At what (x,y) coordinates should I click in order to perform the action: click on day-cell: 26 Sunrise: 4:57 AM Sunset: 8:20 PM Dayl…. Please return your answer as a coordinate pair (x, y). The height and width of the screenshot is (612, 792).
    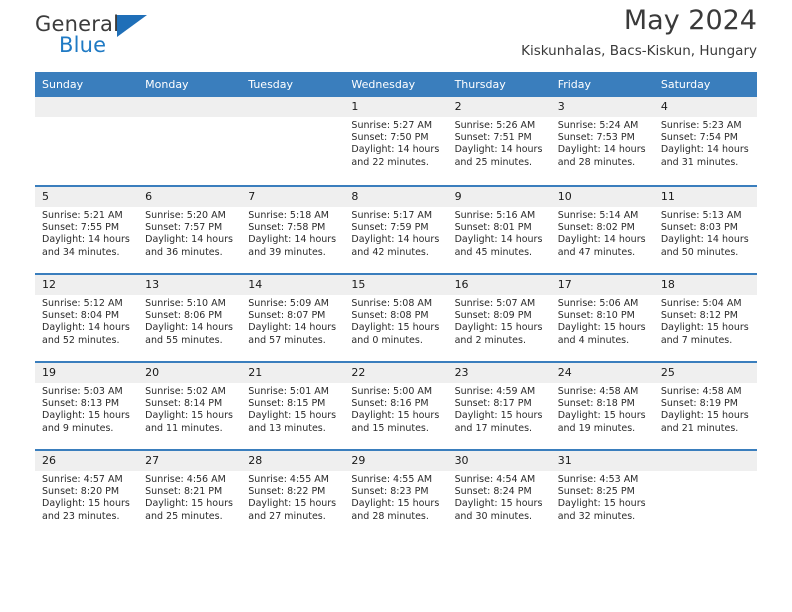
    Looking at the image, I should click on (87, 494).